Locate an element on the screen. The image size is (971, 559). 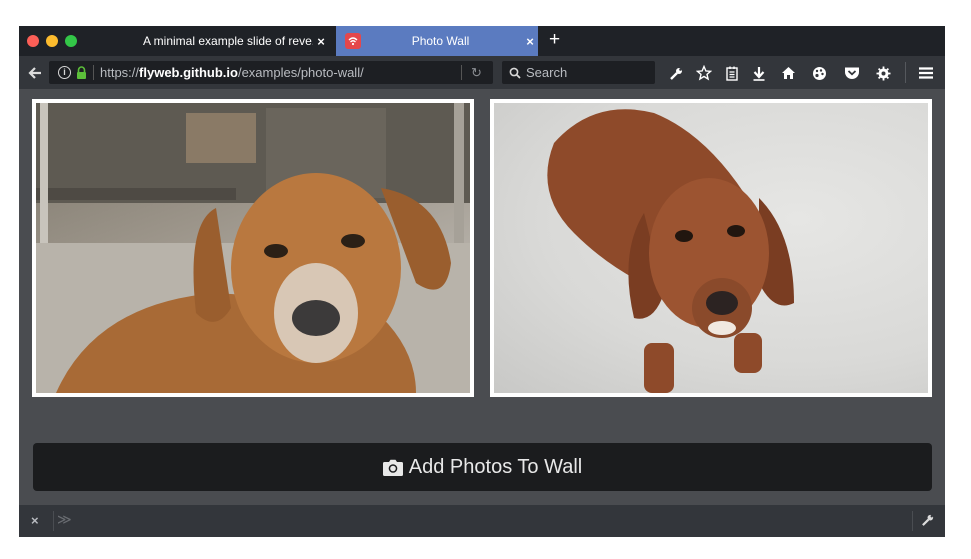
url-path: /examples/photo-wall/ is located at coordinates (300, 72).